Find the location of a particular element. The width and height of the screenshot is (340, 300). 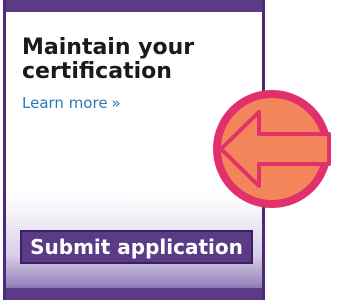

card-bottom-bar is located at coordinates (134, 294).